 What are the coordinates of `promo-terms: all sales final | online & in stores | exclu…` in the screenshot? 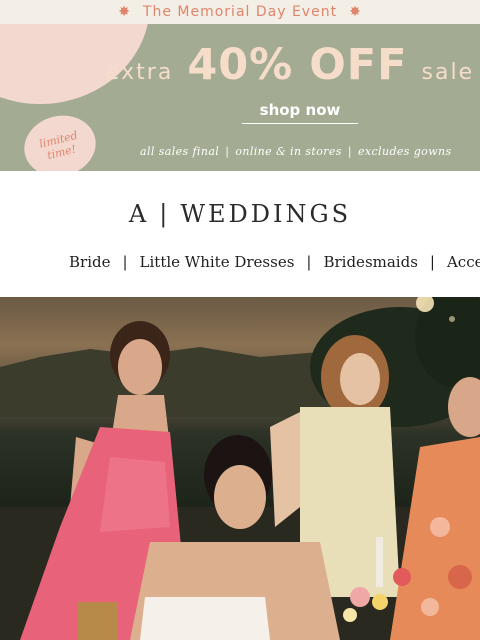 It's located at (296, 151).